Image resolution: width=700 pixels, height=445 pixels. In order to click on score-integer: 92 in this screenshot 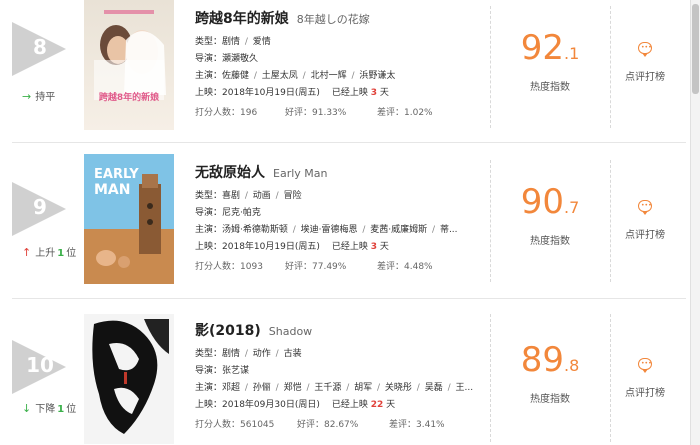, I will do `click(542, 48)`.